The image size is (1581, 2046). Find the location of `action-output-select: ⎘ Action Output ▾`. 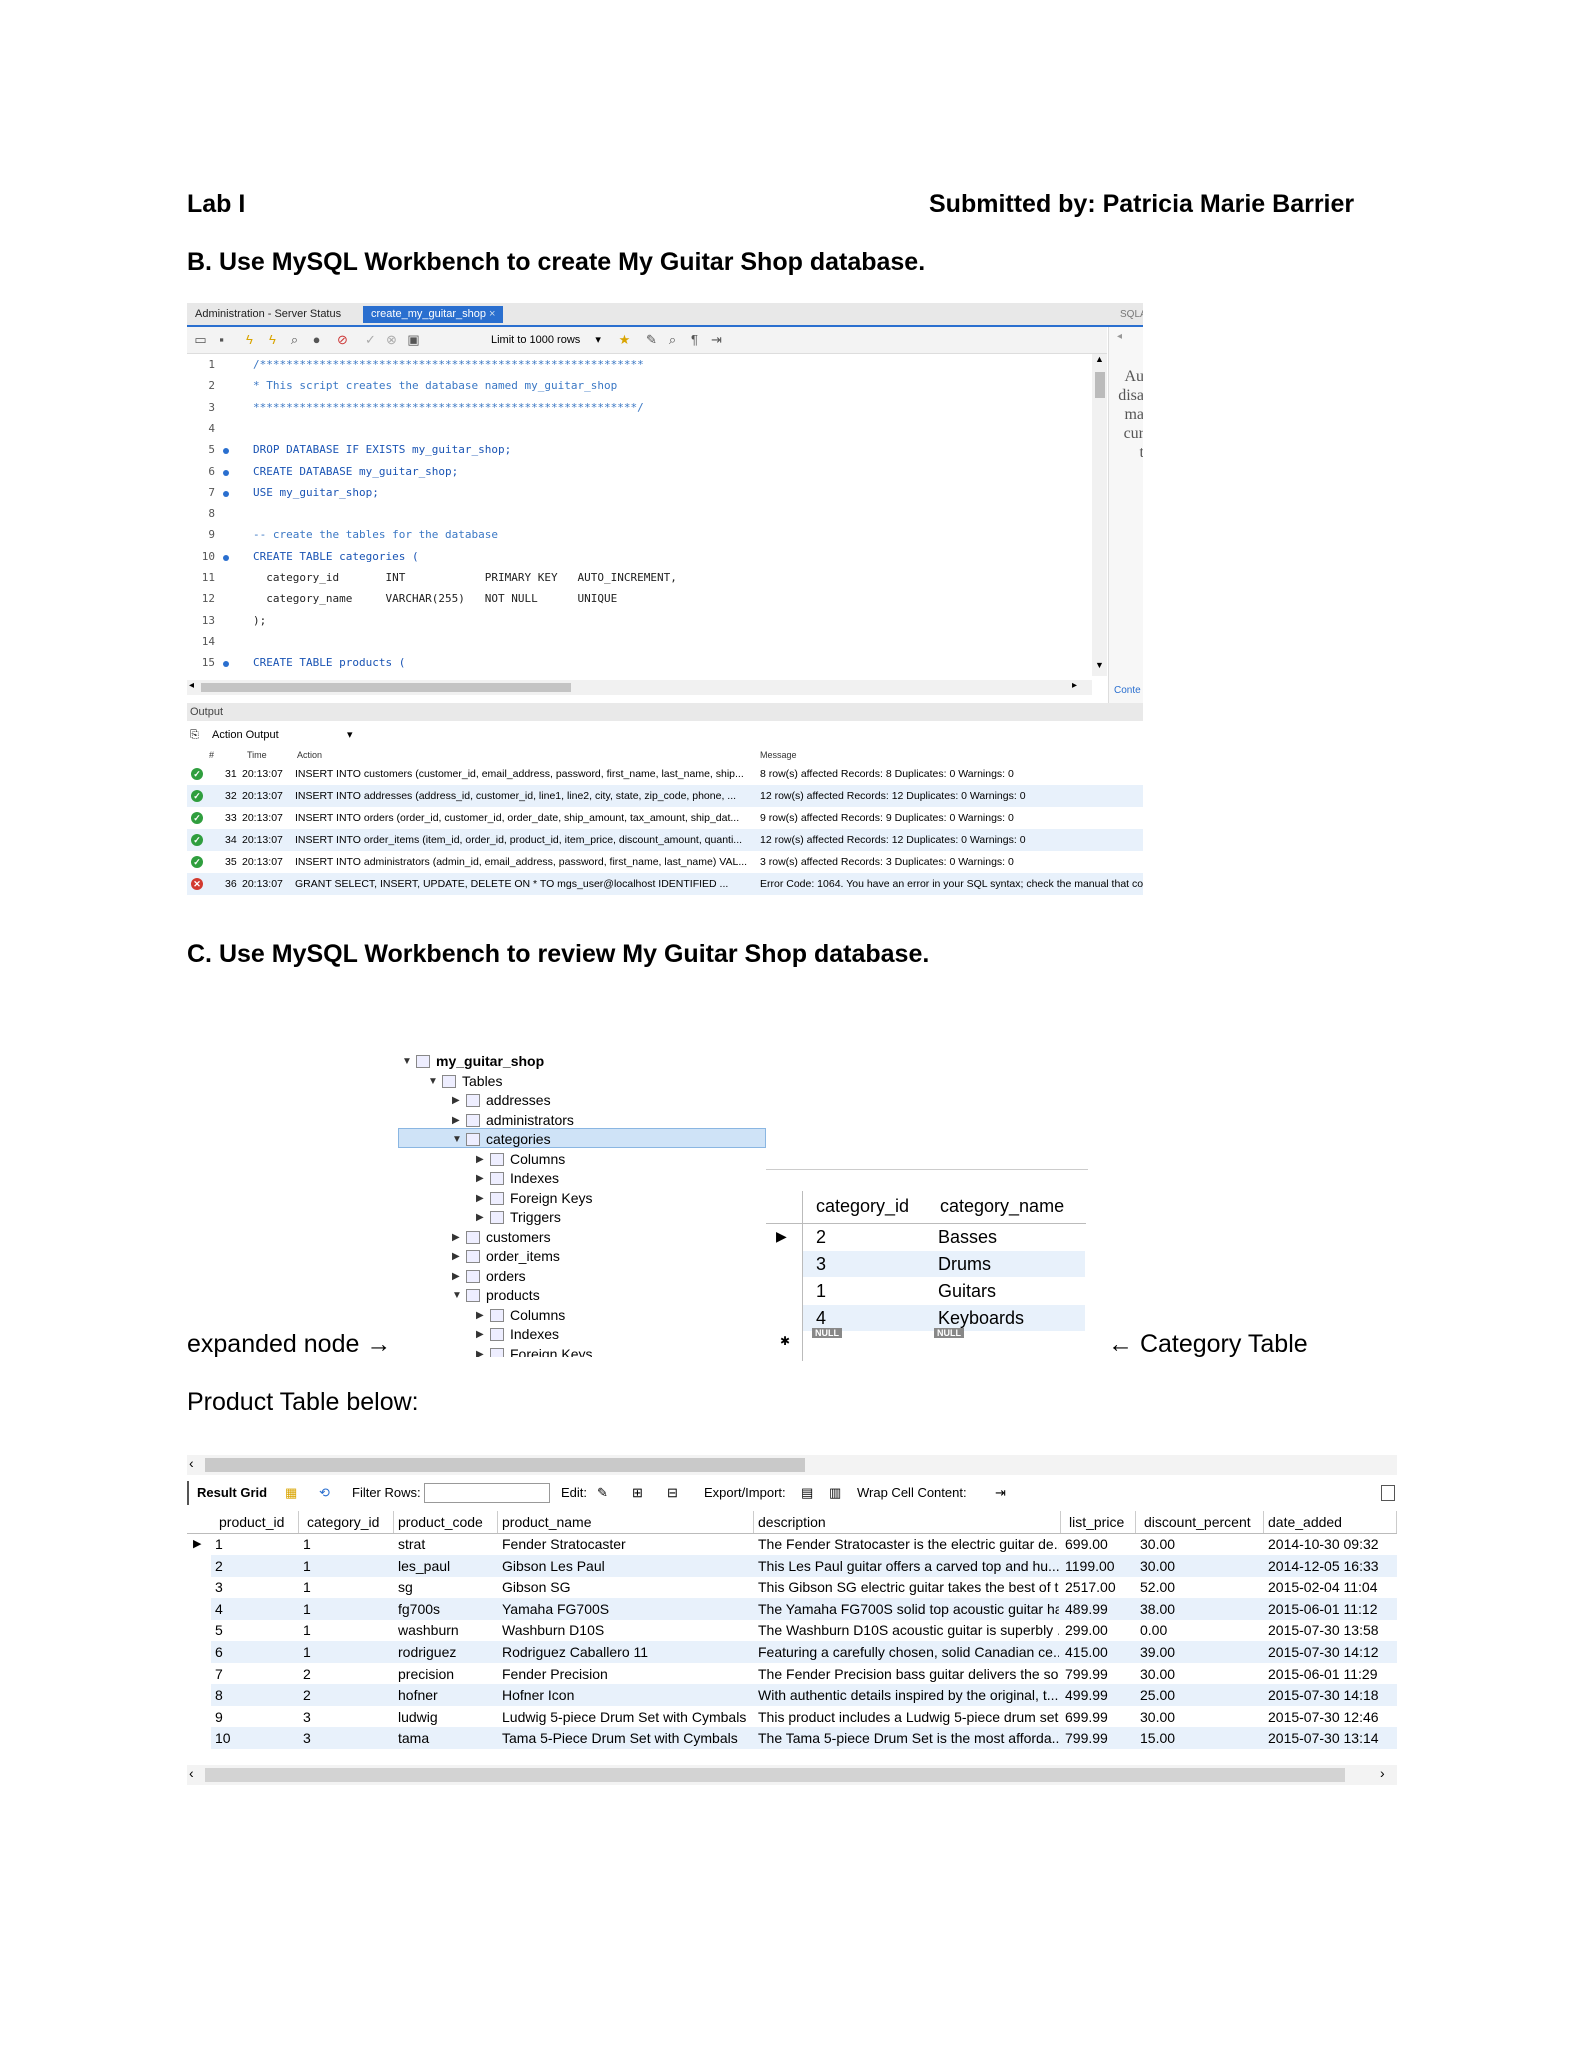

action-output-select: ⎘ Action Output ▾ is located at coordinates (665, 735).